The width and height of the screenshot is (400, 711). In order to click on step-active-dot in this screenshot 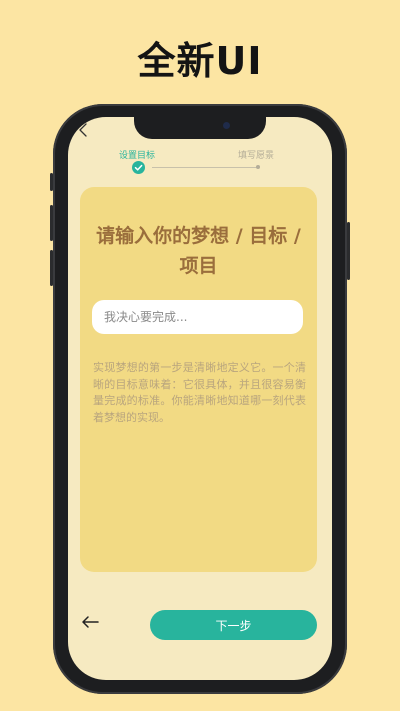, I will do `click(138, 167)`.